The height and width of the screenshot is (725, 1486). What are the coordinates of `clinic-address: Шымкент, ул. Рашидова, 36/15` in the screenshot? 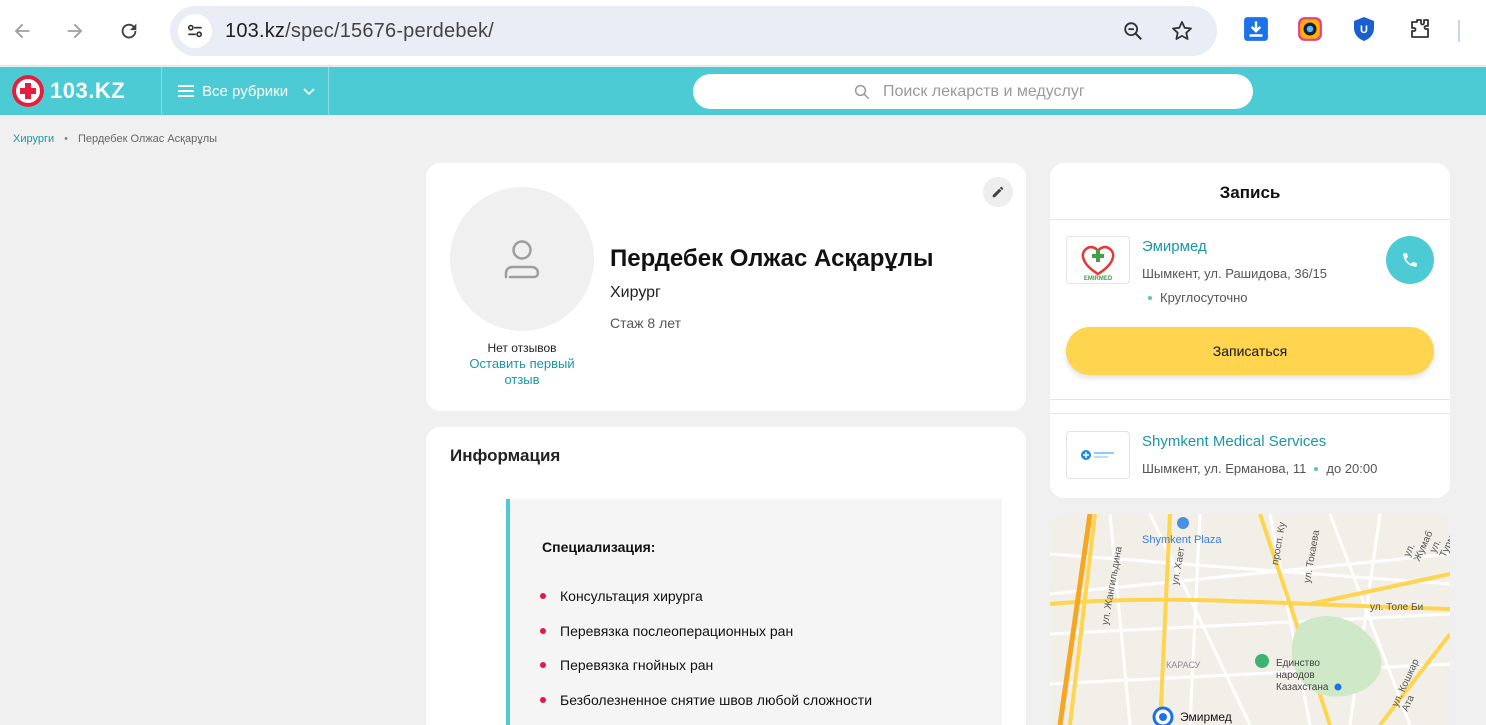 It's located at (1234, 273).